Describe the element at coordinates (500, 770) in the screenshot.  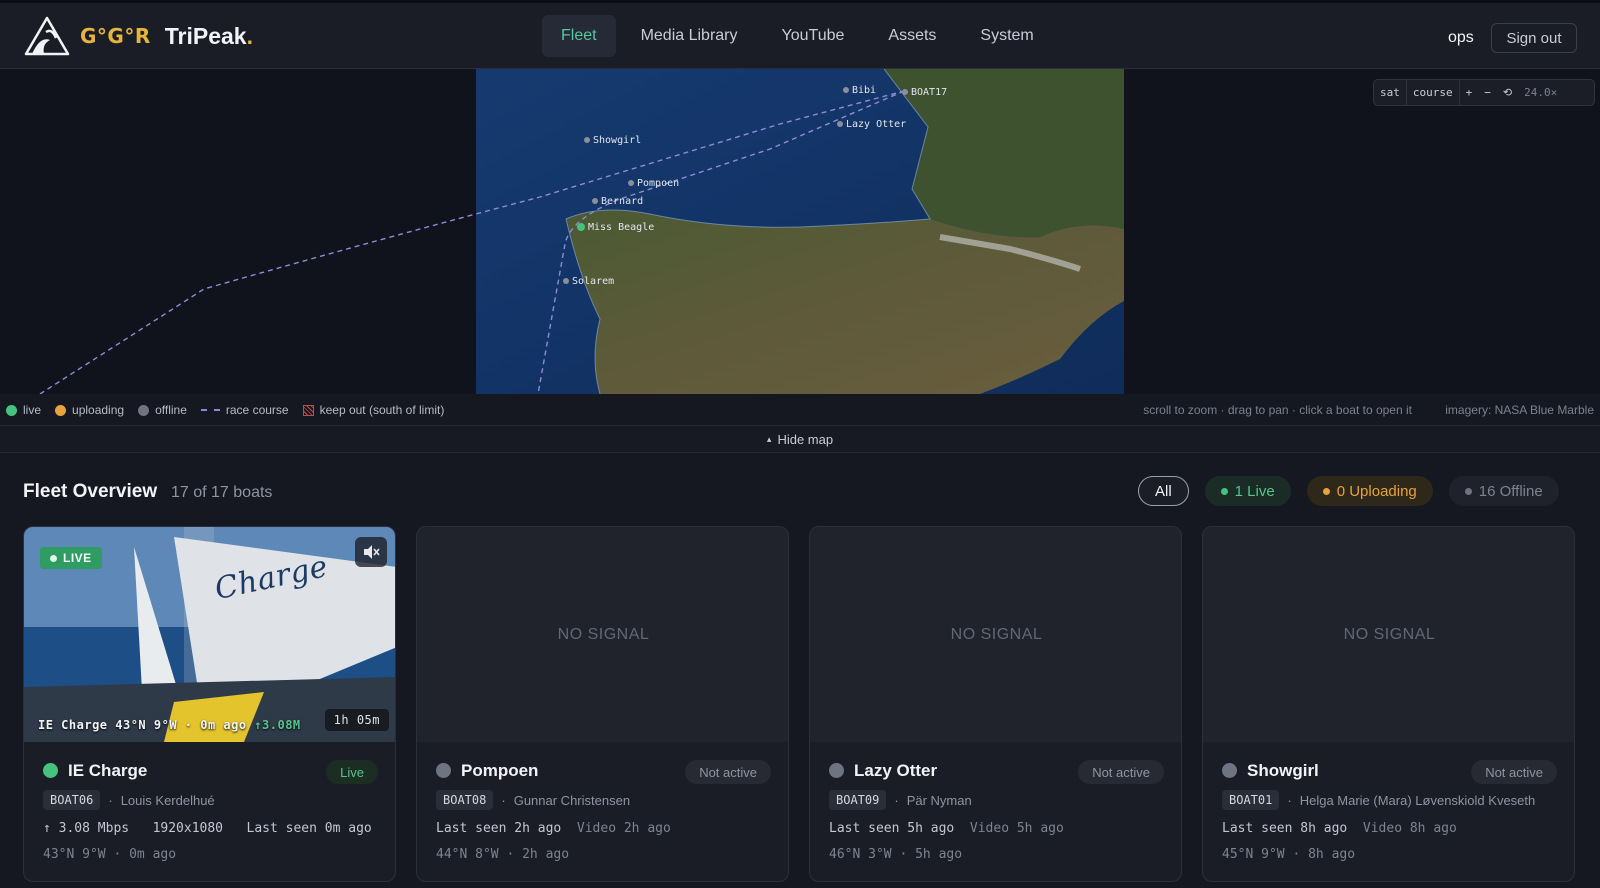
I see `boat-name: Pompoen` at that location.